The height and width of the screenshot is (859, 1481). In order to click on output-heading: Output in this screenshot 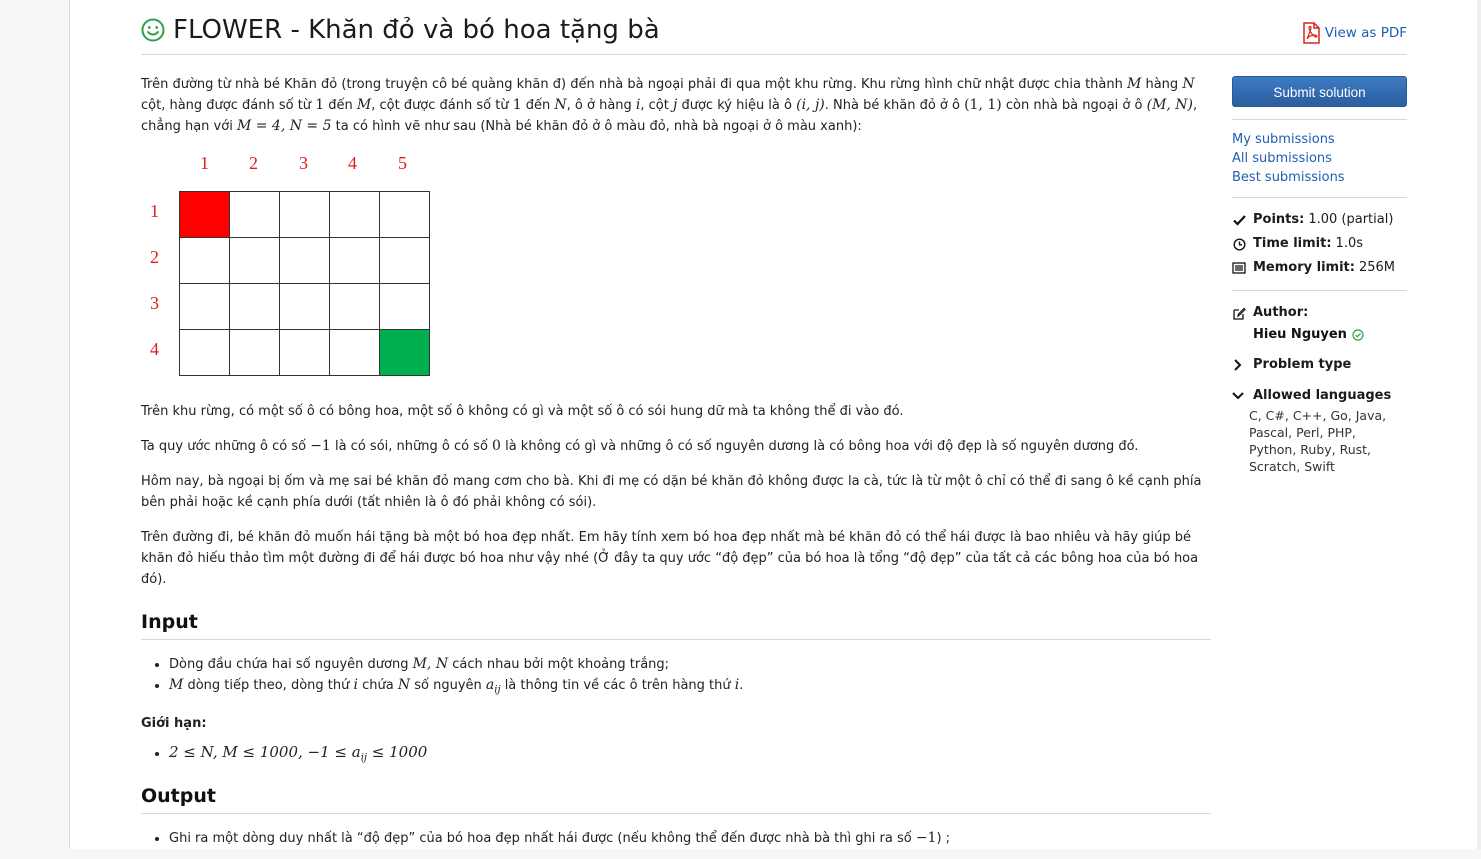, I will do `click(676, 800)`.